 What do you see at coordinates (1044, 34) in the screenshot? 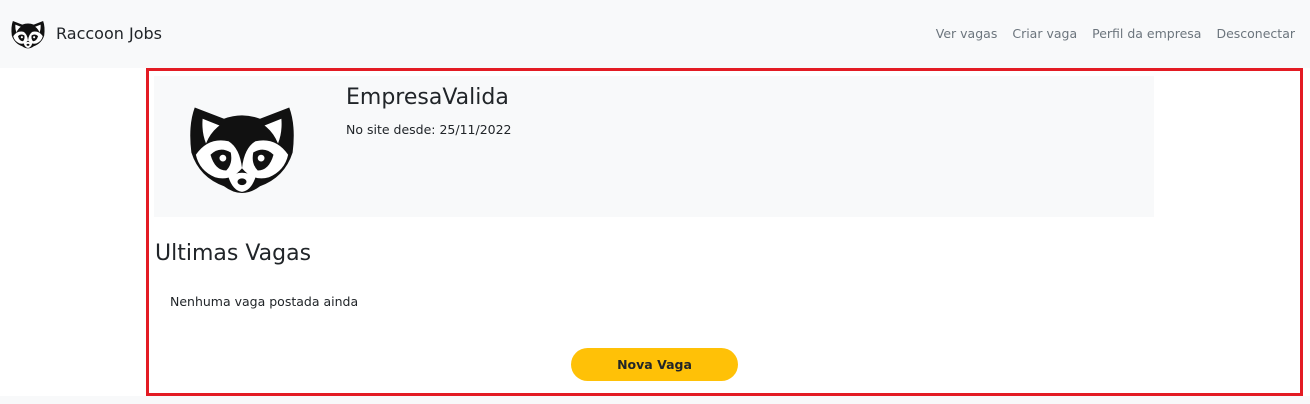
I see `nav-link-criar-vaga: Criar vaga` at bounding box center [1044, 34].